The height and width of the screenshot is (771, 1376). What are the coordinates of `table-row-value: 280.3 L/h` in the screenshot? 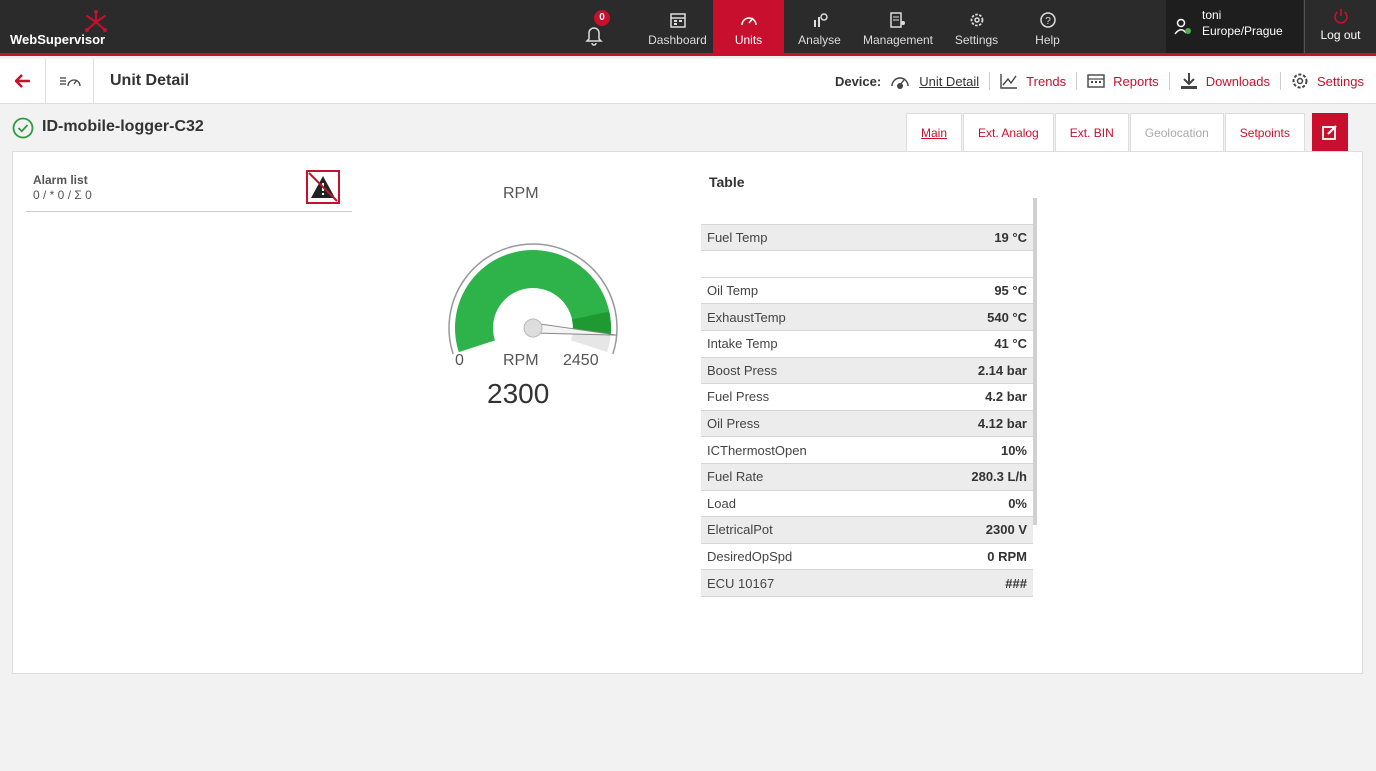 It's located at (999, 477).